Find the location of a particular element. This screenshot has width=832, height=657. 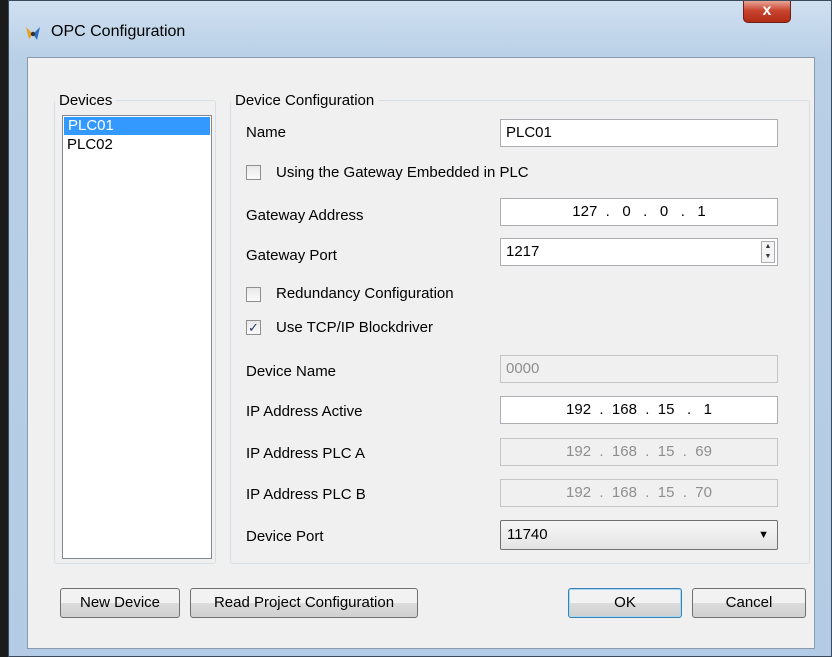

gateway-embedded-label: Using the Gateway Embedded in PLC is located at coordinates (402, 172).